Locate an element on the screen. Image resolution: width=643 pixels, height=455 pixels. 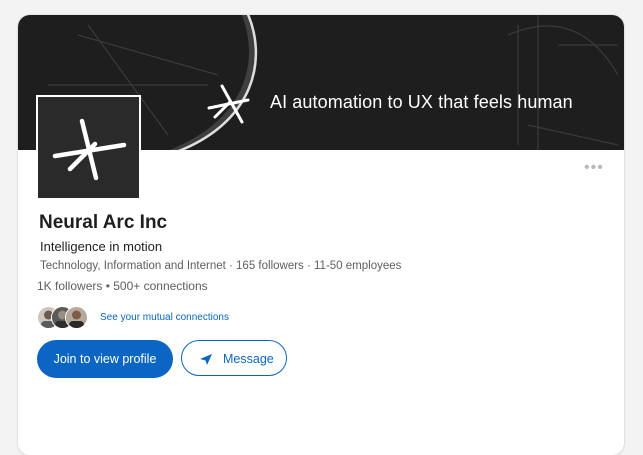
avatar is located at coordinates (76, 317).